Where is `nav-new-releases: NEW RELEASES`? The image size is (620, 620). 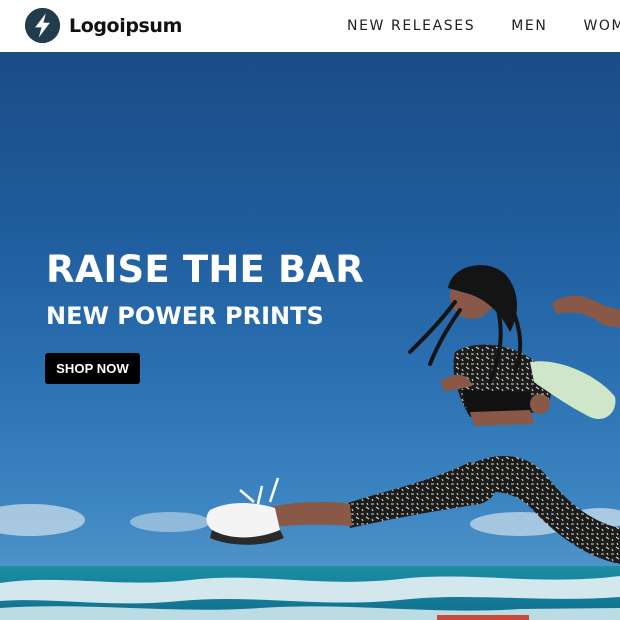 nav-new-releases: NEW RELEASES is located at coordinates (411, 26).